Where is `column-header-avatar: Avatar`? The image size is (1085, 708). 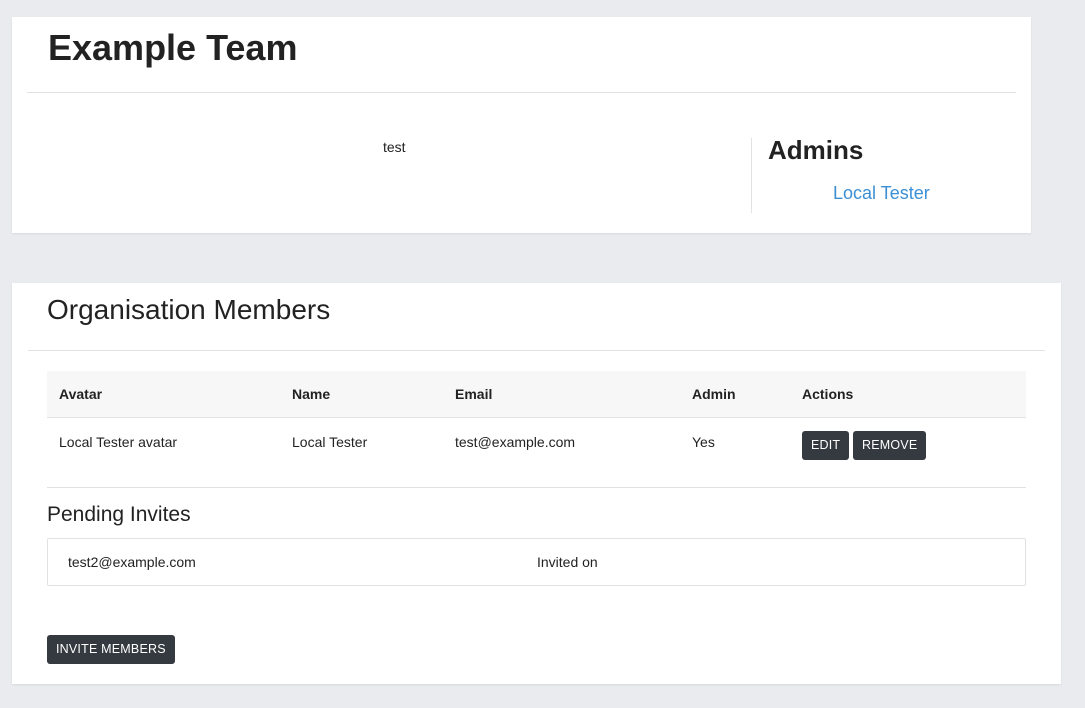
column-header-avatar: Avatar is located at coordinates (81, 394).